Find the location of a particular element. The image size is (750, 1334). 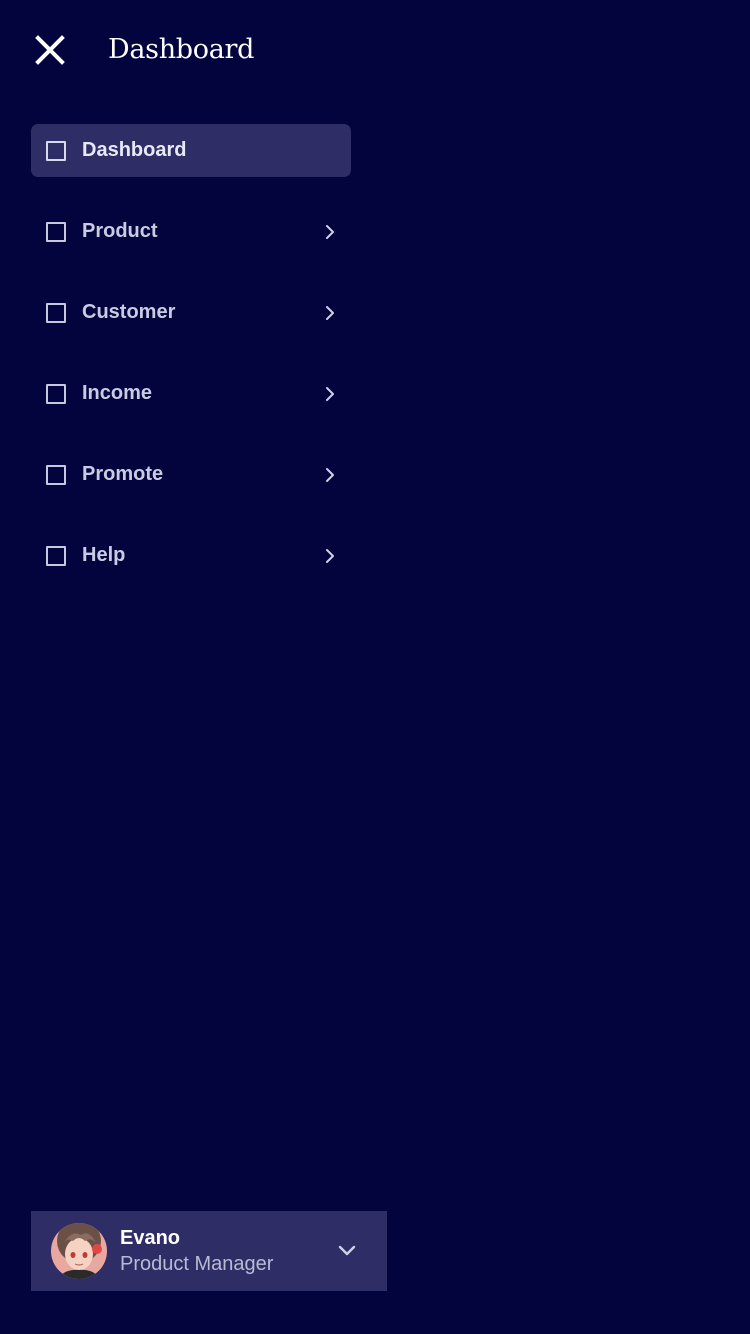

sidebar-item-dashboard: Dashboard is located at coordinates (191, 150).